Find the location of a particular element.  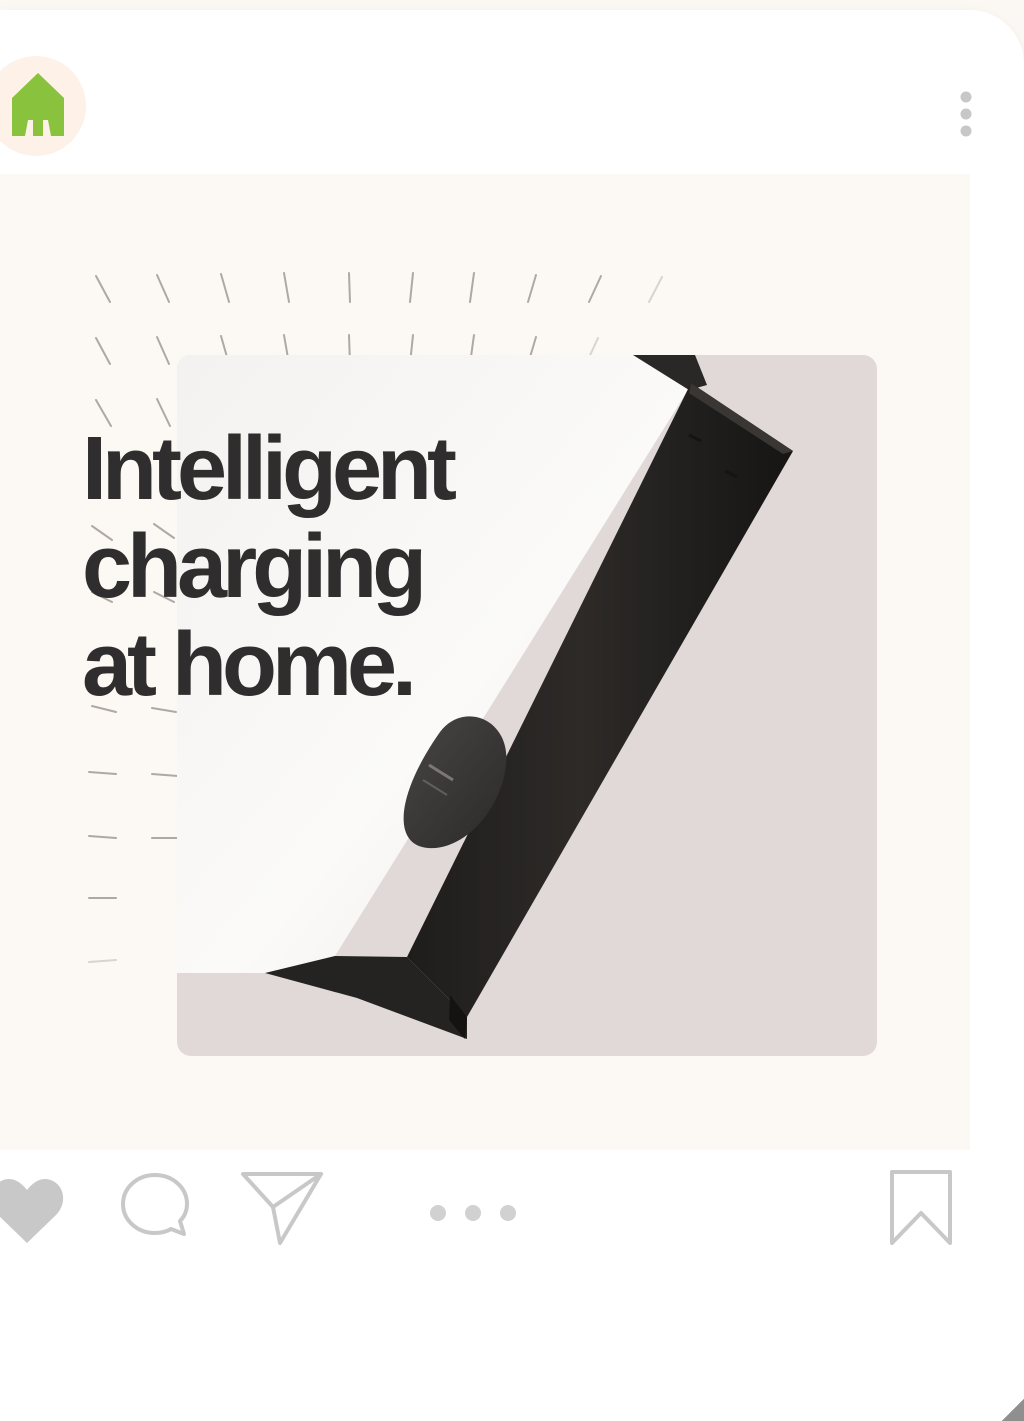

headline-line: Intelligent is located at coordinates (269, 469).